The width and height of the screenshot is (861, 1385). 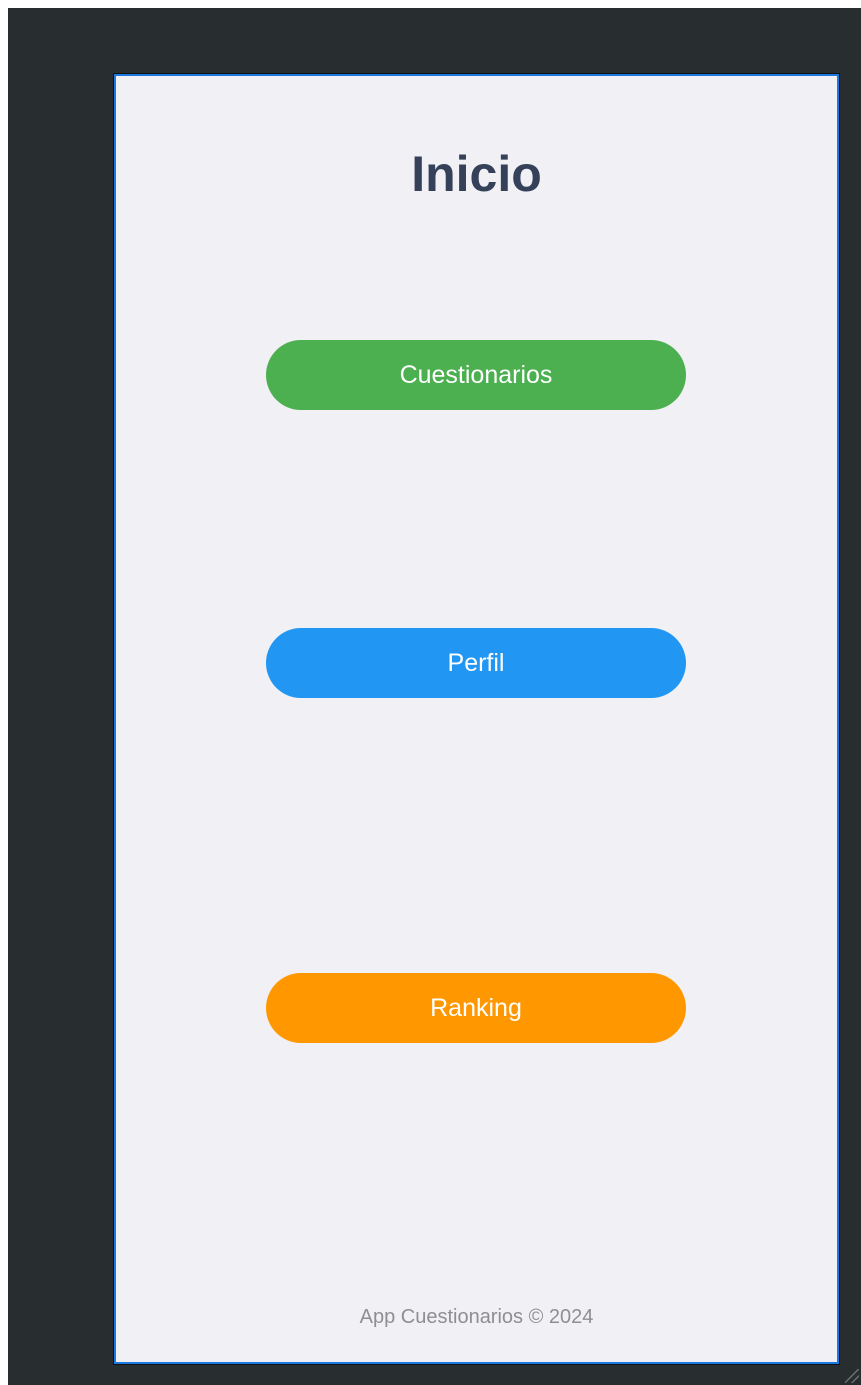 What do you see at coordinates (476, 1317) in the screenshot?
I see `footer-copyright: App Cuestionarios © 2024` at bounding box center [476, 1317].